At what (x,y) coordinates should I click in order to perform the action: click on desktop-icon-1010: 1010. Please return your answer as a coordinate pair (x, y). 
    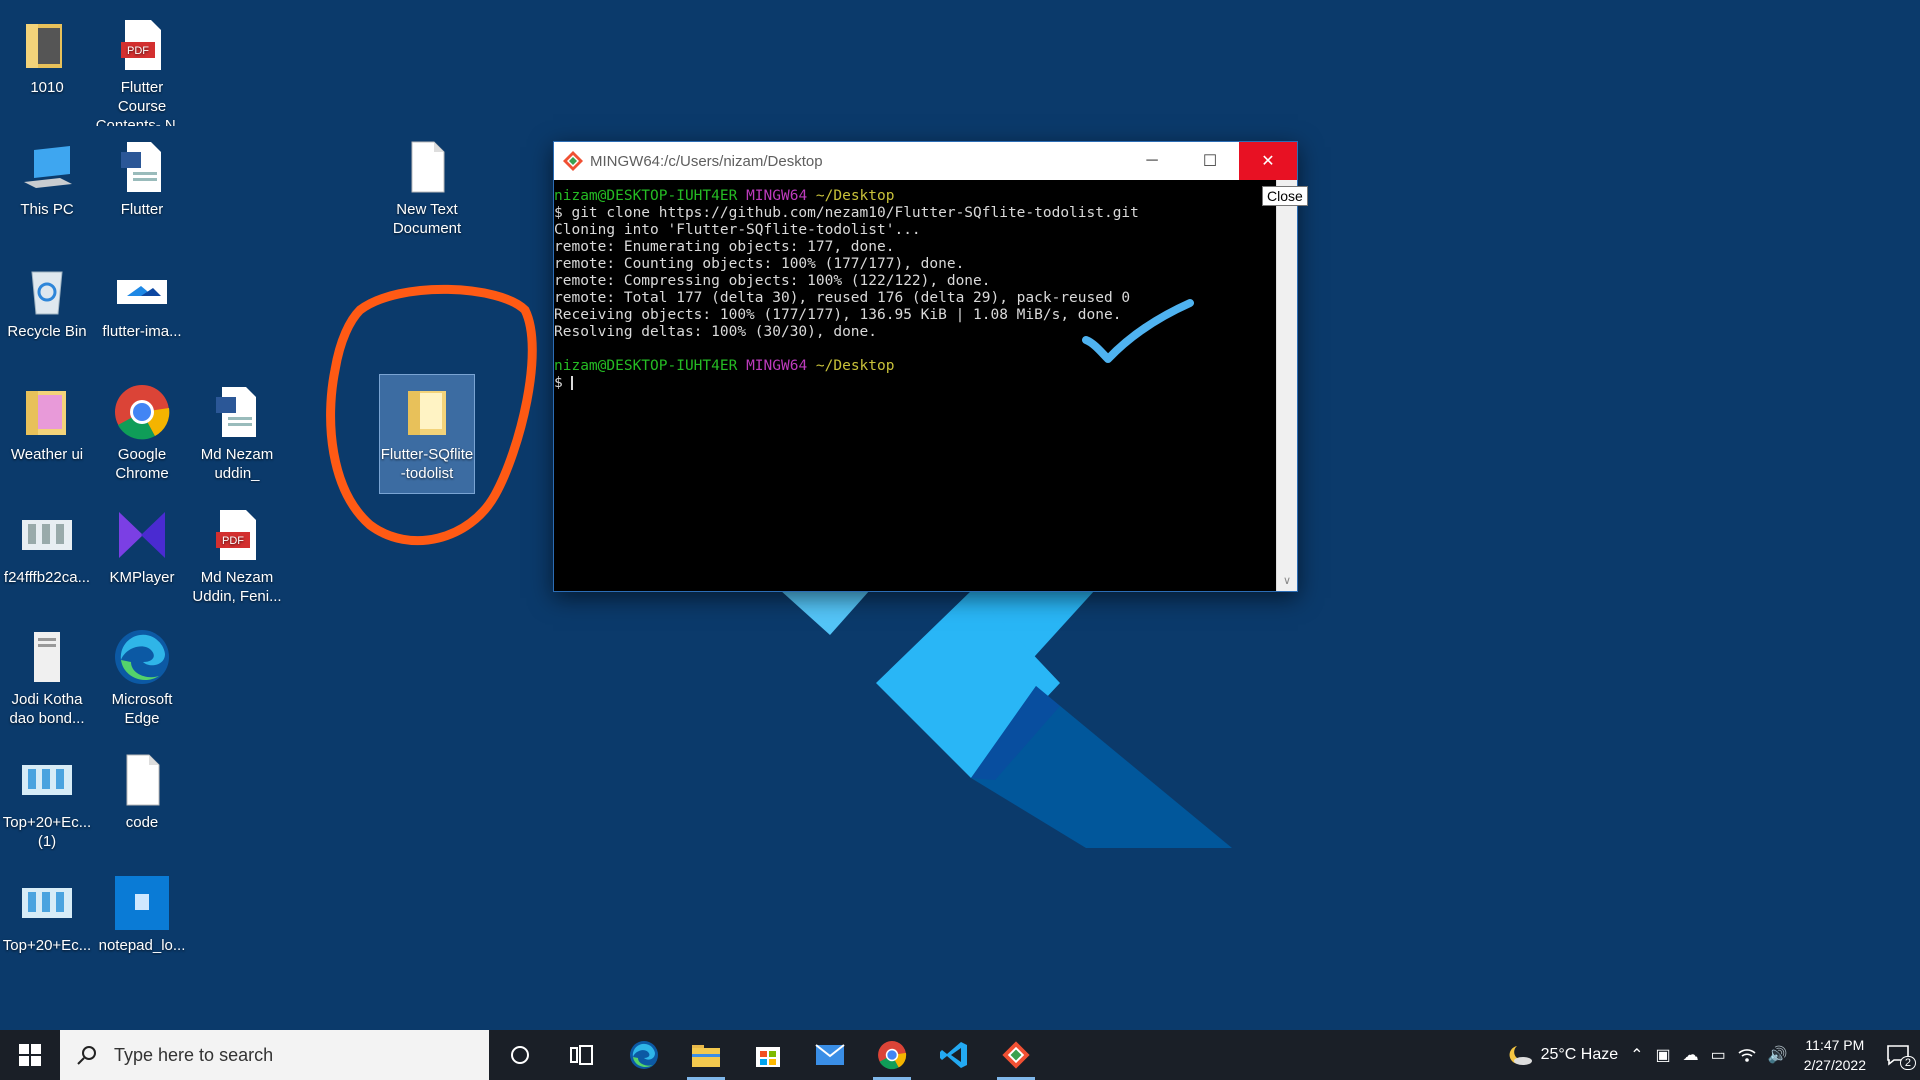
    Looking at the image, I should click on (47, 67).